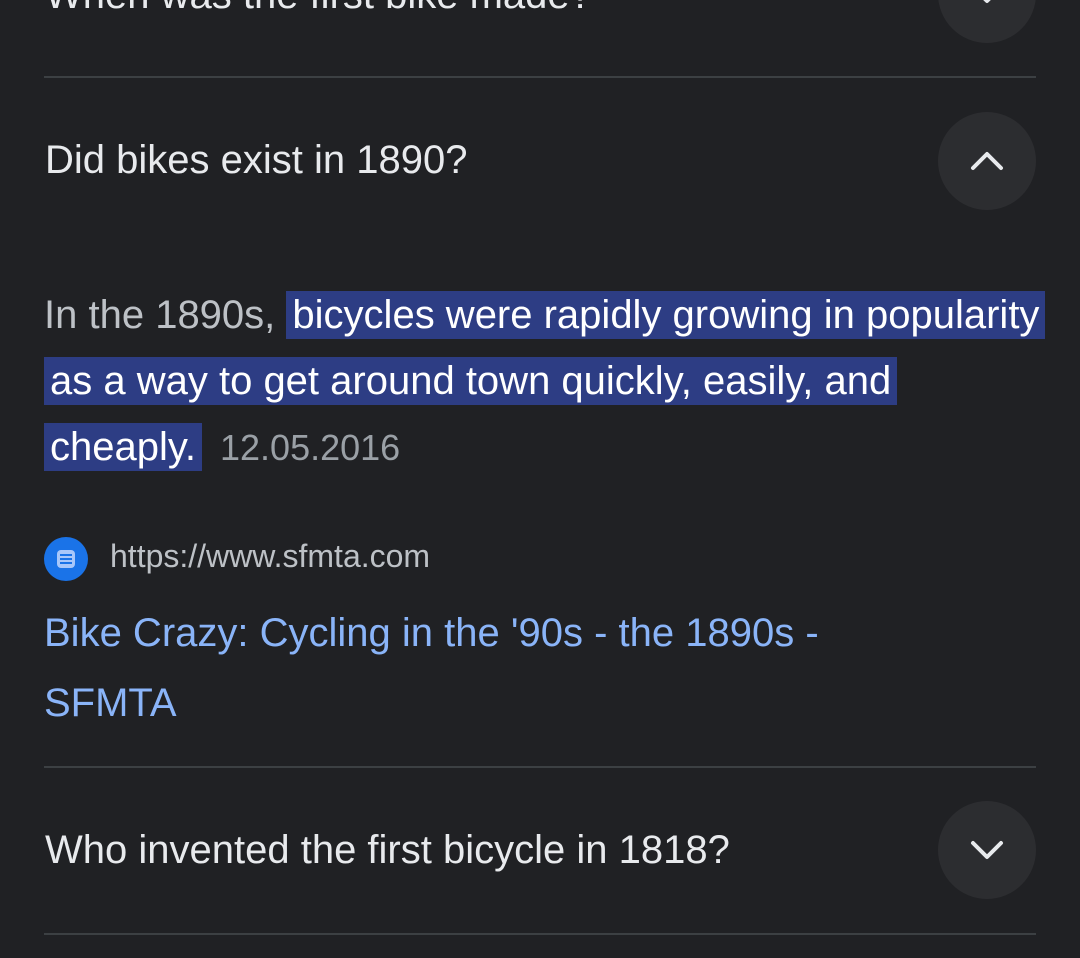 This screenshot has height=958, width=1080. What do you see at coordinates (160, 315) in the screenshot?
I see `answer-prefix: In the 1890s,` at bounding box center [160, 315].